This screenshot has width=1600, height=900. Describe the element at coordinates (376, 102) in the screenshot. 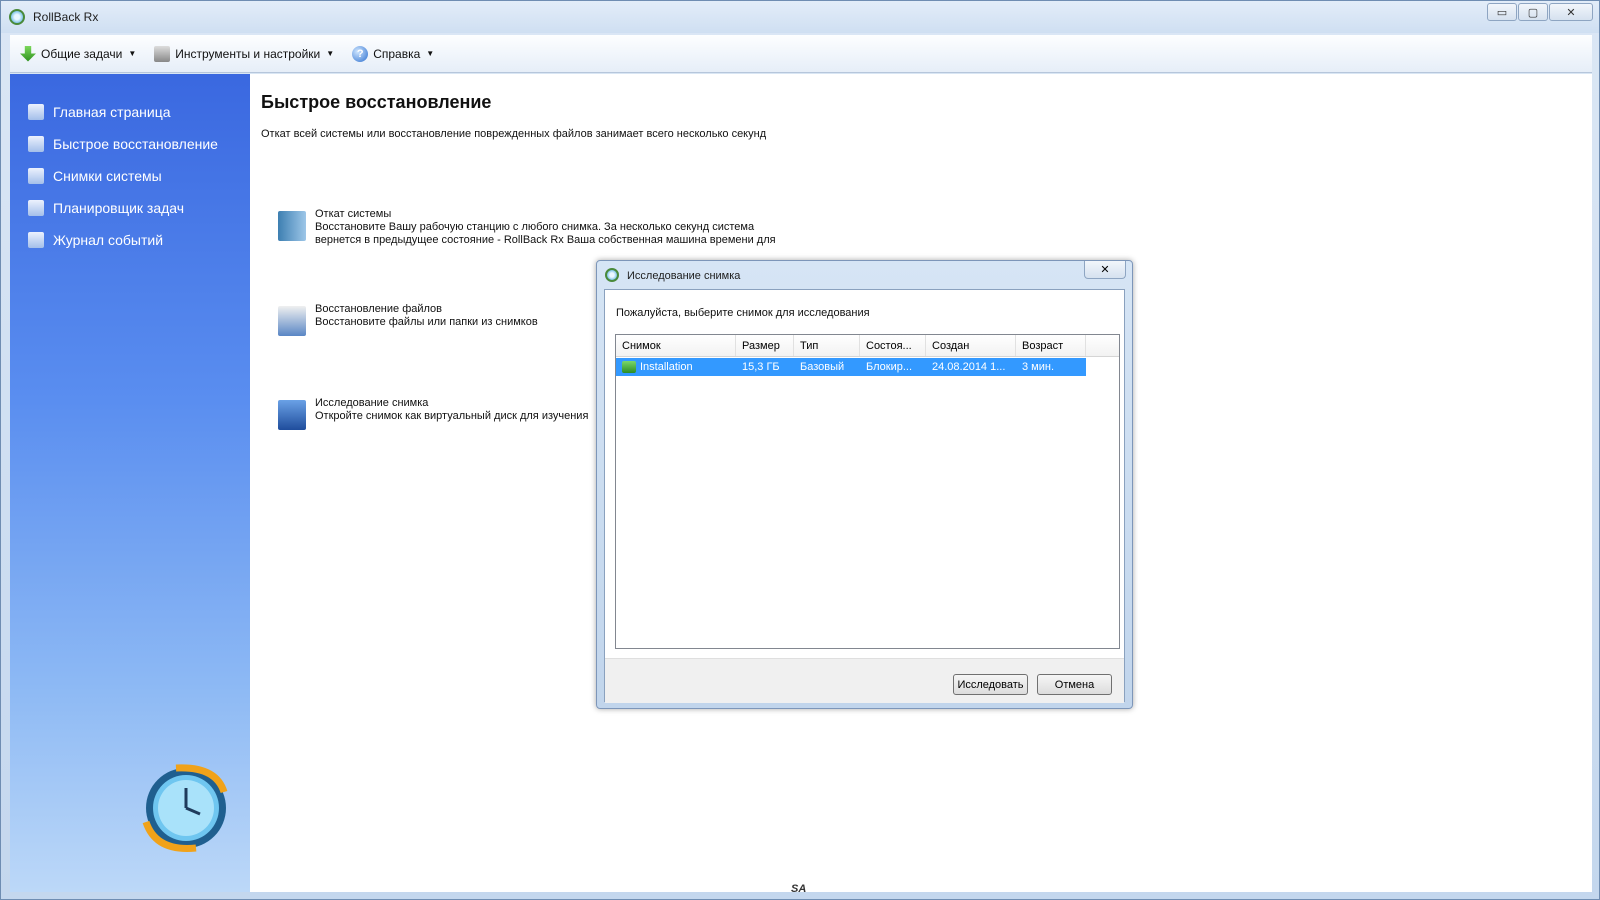

I see `page-title: Быстрое восстановление` at that location.